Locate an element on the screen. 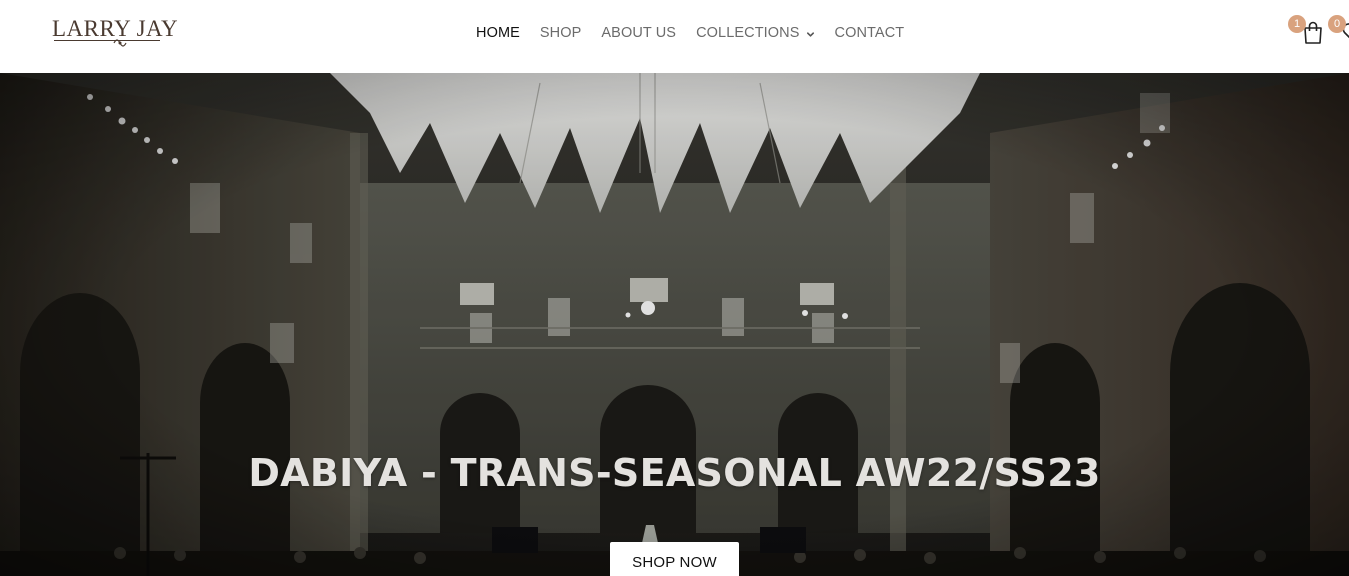 The height and width of the screenshot is (576, 1349). nav-item-home: HOME is located at coordinates (498, 33).